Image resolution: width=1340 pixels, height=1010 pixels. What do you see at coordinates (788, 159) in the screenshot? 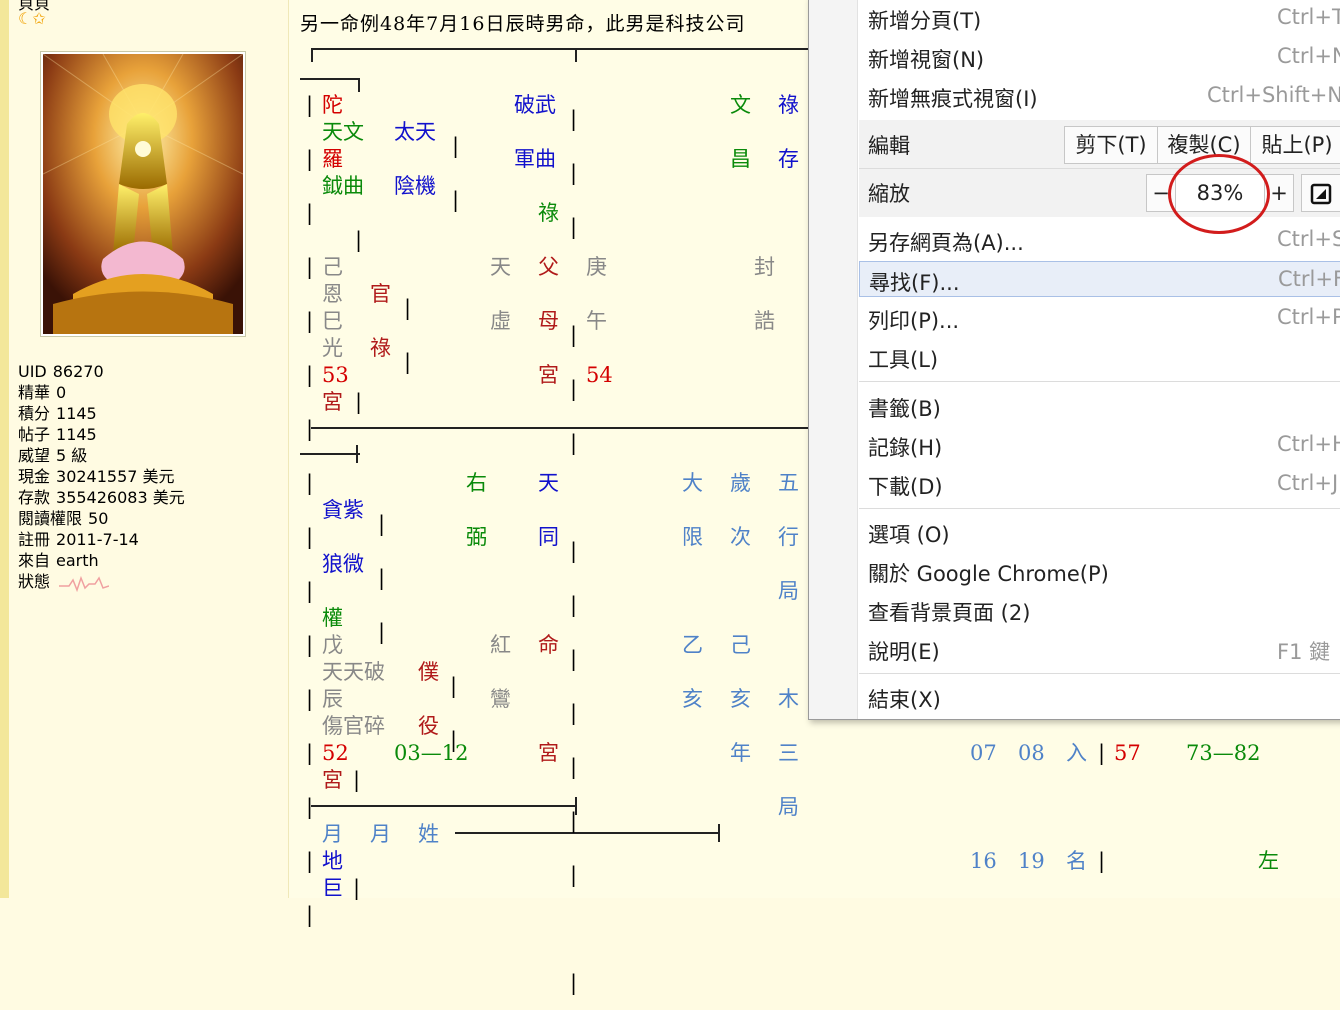
I see `chart-cell: 存` at bounding box center [788, 159].